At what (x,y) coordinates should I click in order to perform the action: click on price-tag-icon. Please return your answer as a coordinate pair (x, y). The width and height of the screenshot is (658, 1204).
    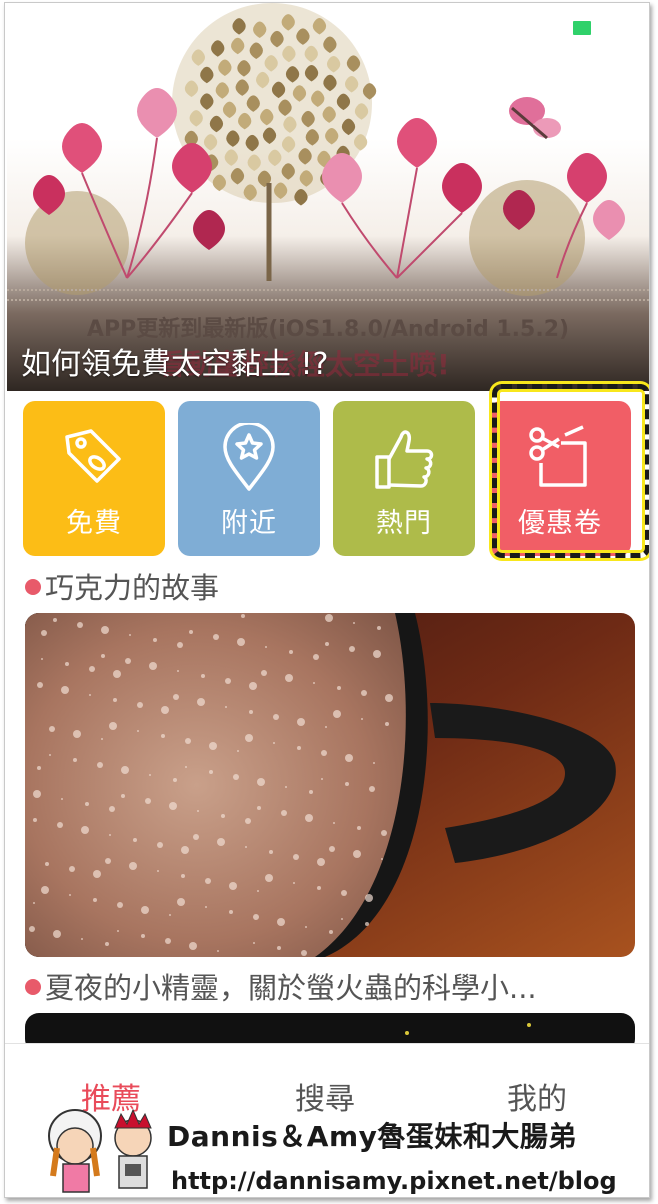
    Looking at the image, I should click on (94, 459).